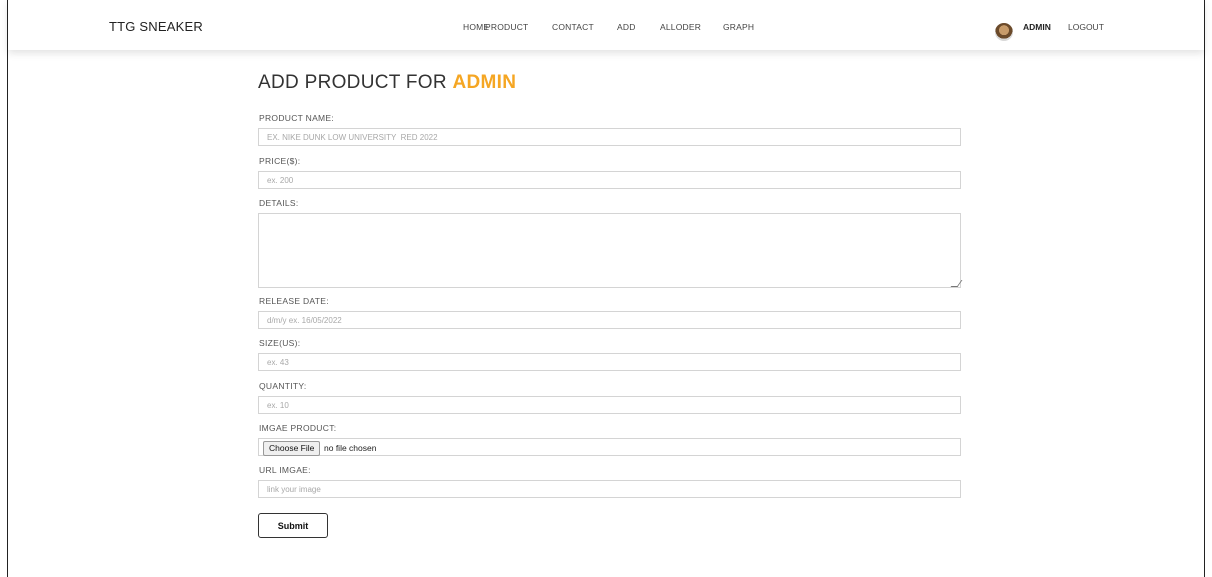 The height and width of the screenshot is (577, 1212). What do you see at coordinates (280, 161) in the screenshot?
I see `price-label: PRICE($):` at bounding box center [280, 161].